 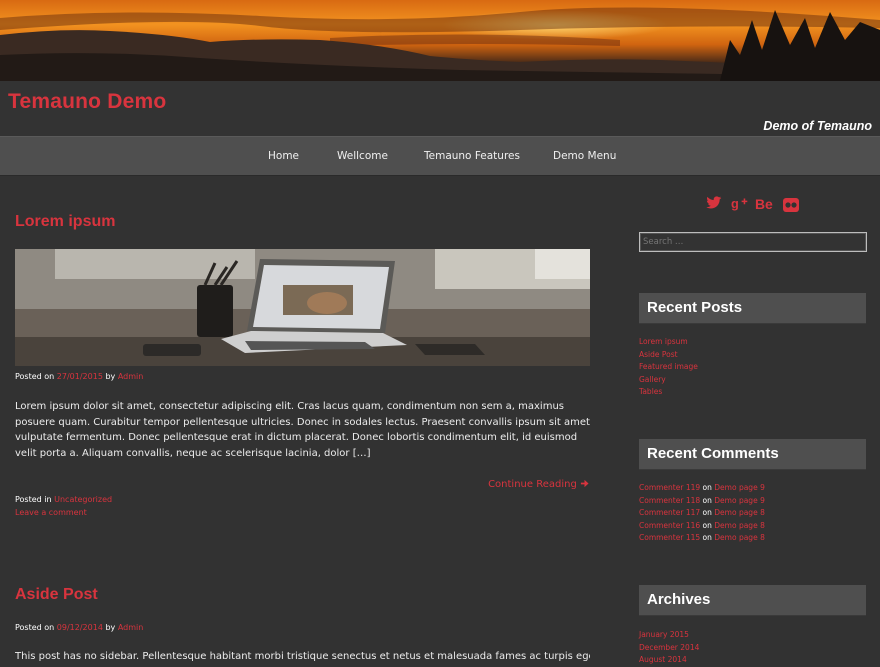 What do you see at coordinates (752, 454) in the screenshot?
I see `recent-comments-title: Recent Comments` at bounding box center [752, 454].